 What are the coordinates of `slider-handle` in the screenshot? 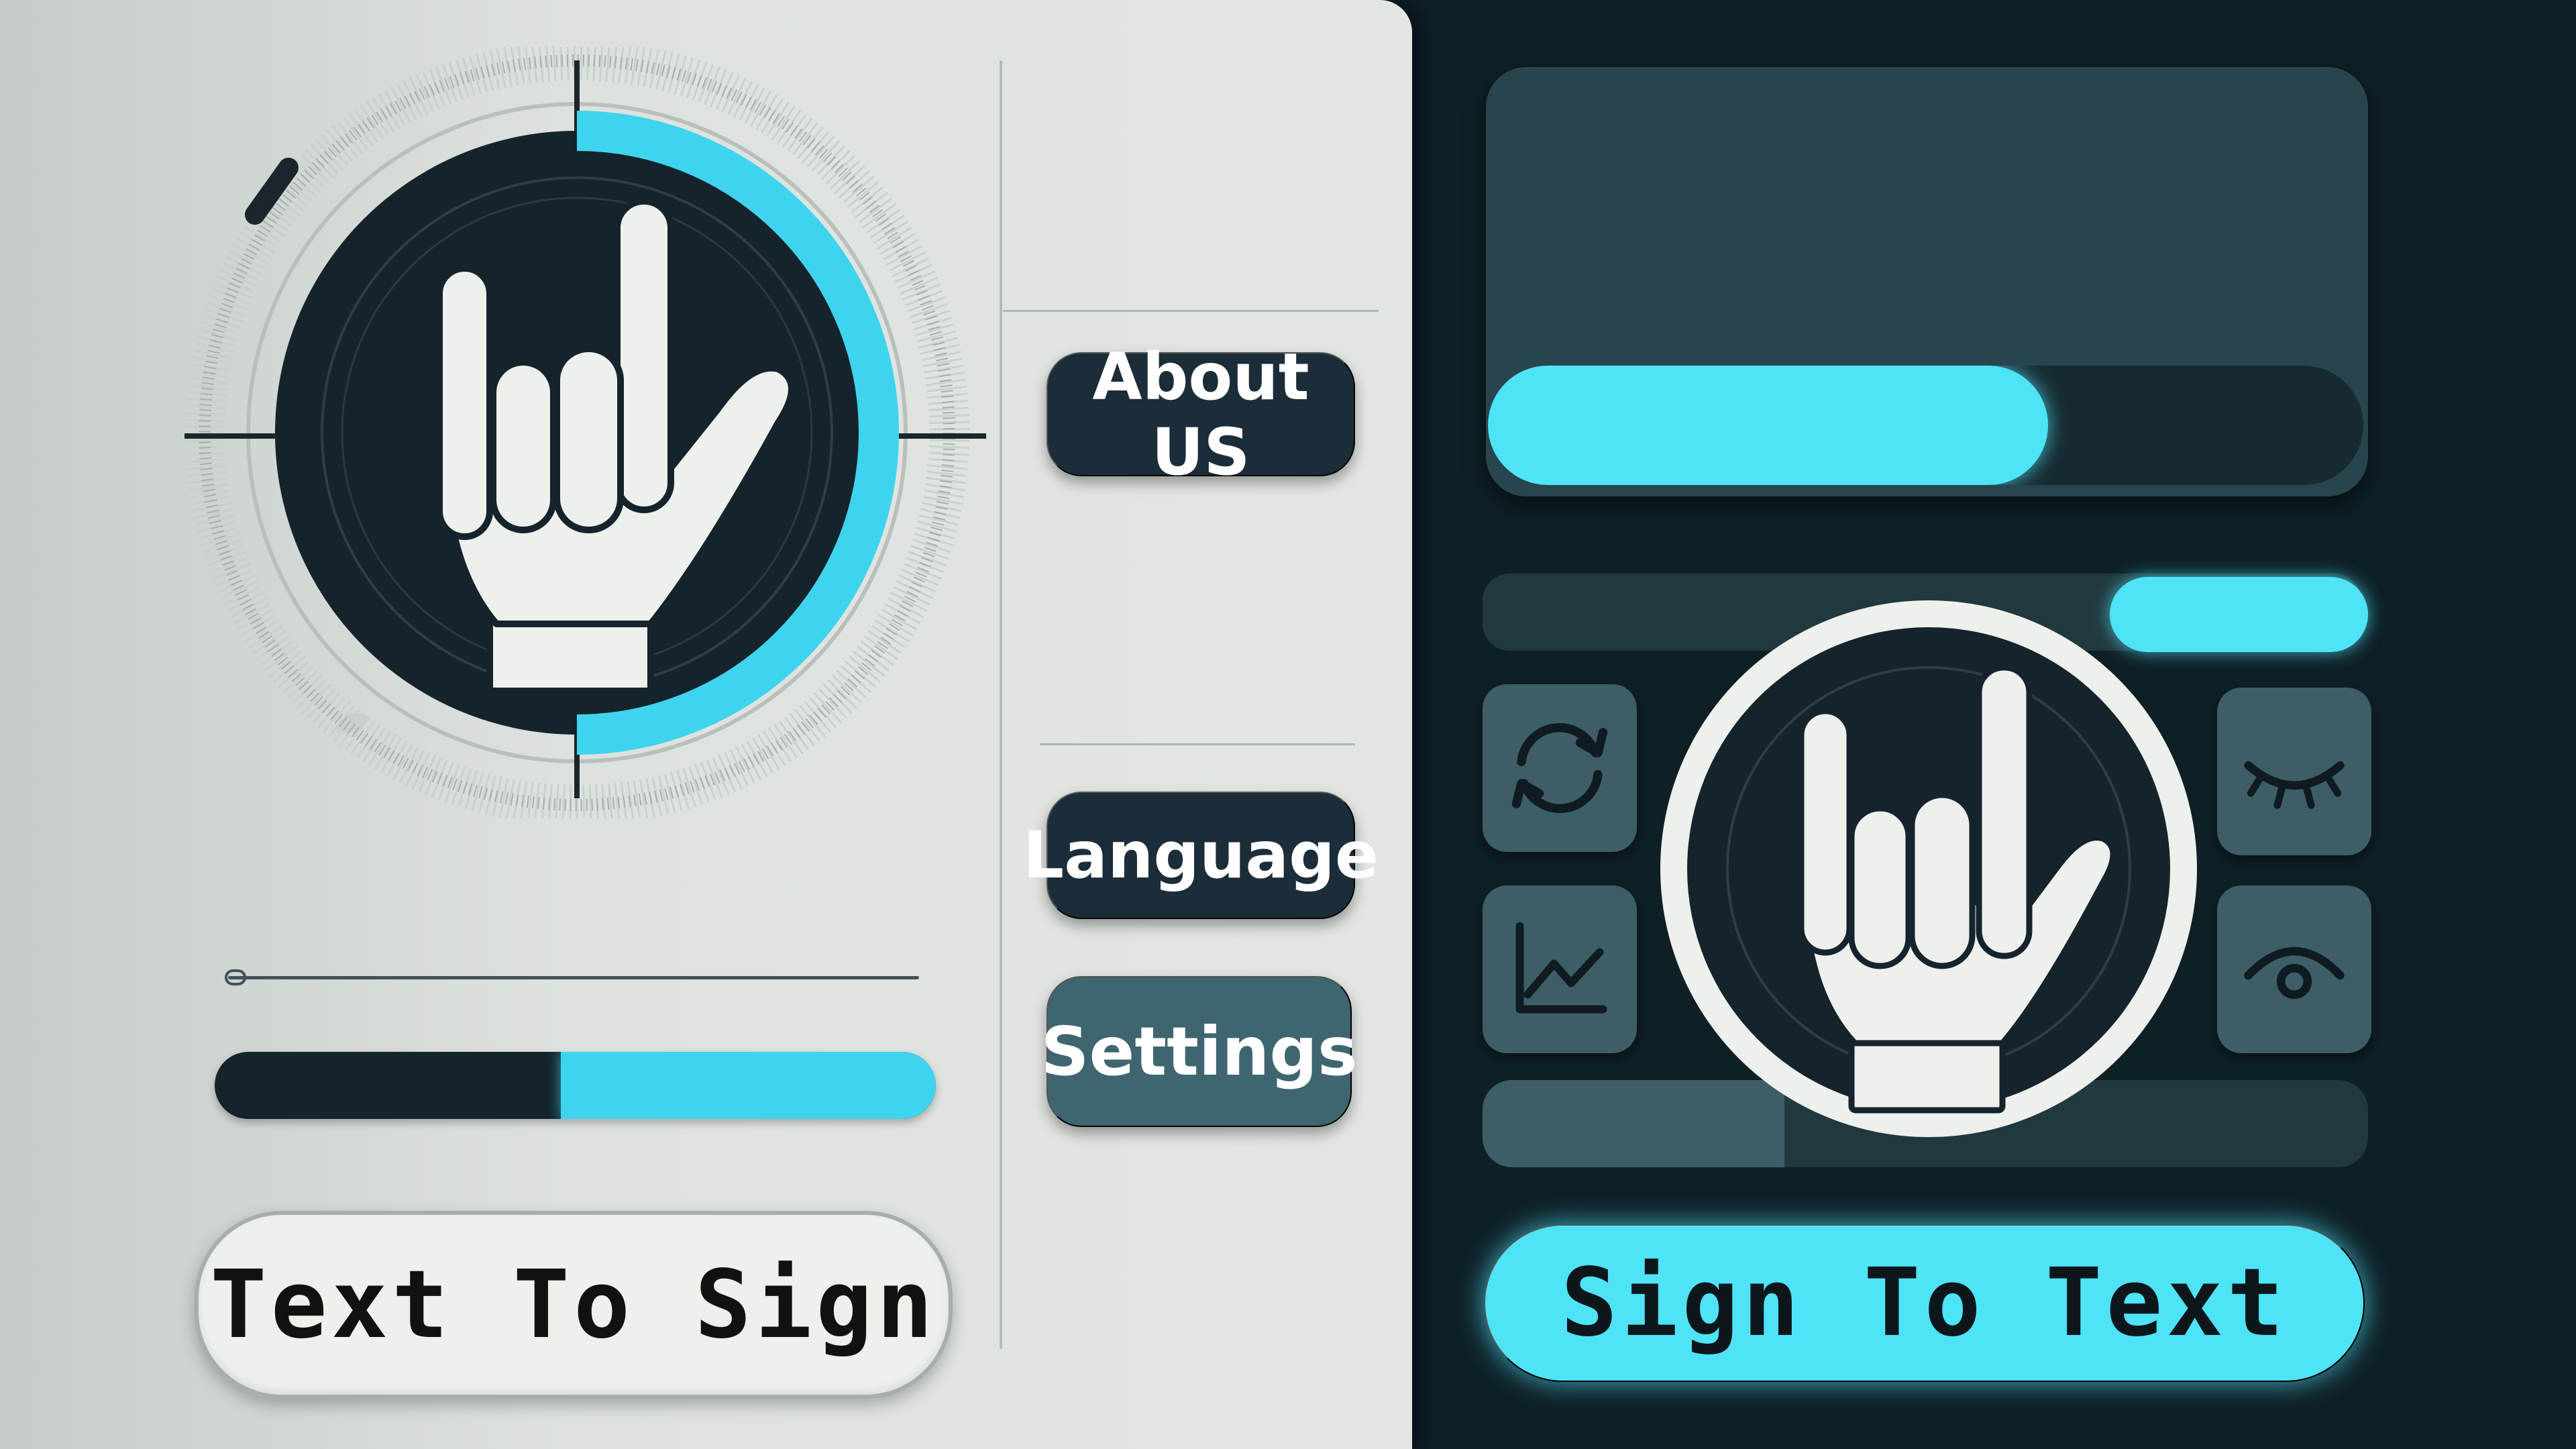 It's located at (235, 977).